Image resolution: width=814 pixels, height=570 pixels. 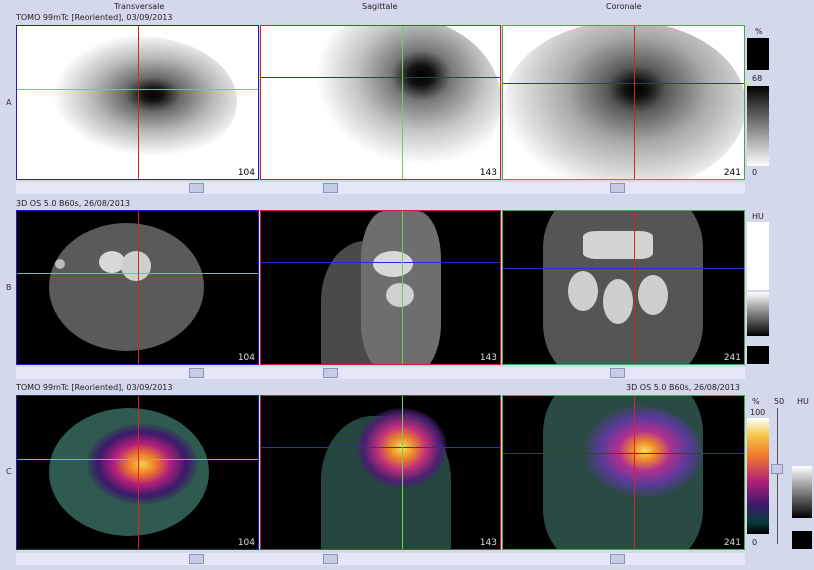 I want to click on scale-c-pet-colorbar, so click(x=758, y=476).